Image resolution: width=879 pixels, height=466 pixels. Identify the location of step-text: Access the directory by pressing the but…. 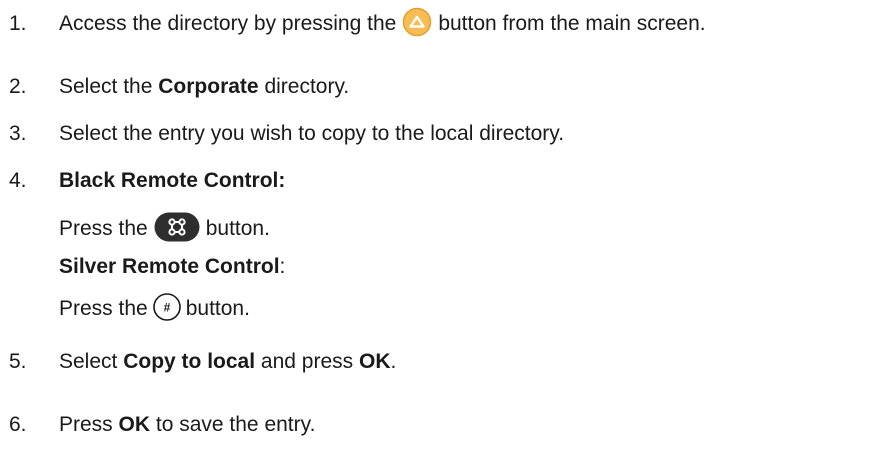
(382, 23).